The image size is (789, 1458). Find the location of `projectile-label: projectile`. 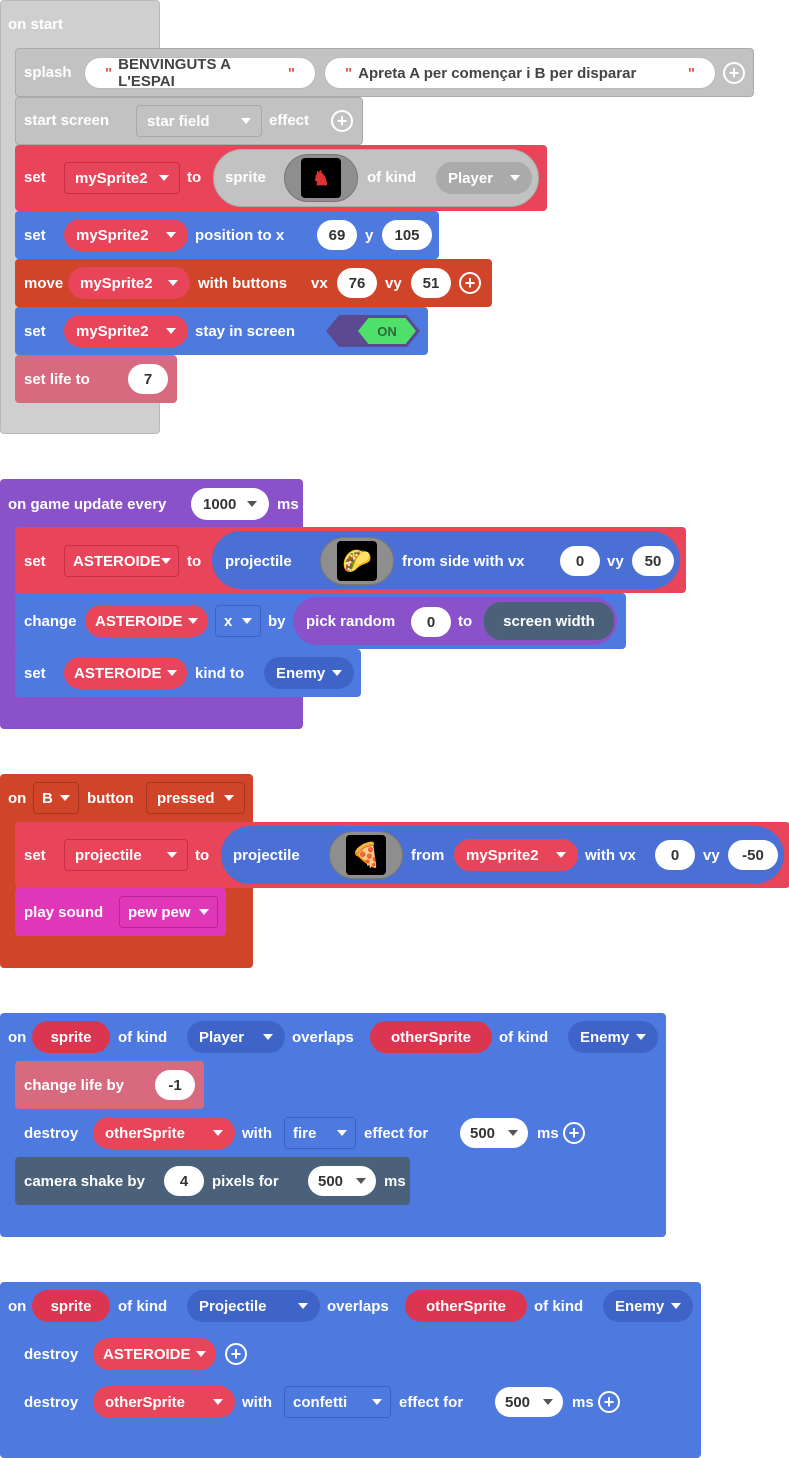

projectile-label: projectile is located at coordinates (258, 561).